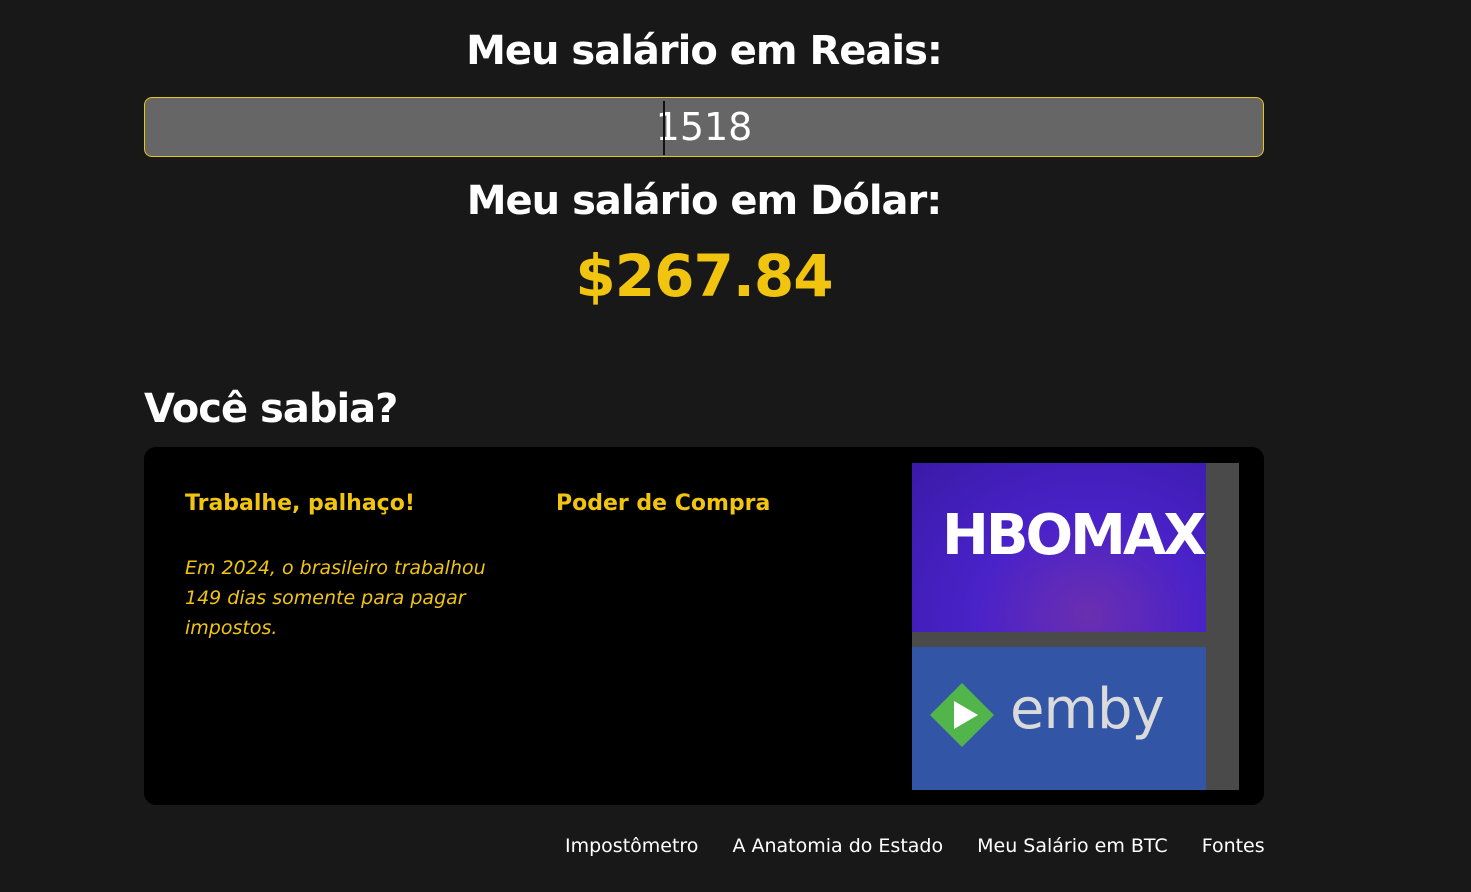 This screenshot has height=892, width=1471. What do you see at coordinates (704, 51) in the screenshot?
I see `reais-heading: Meu salário em Reais:` at bounding box center [704, 51].